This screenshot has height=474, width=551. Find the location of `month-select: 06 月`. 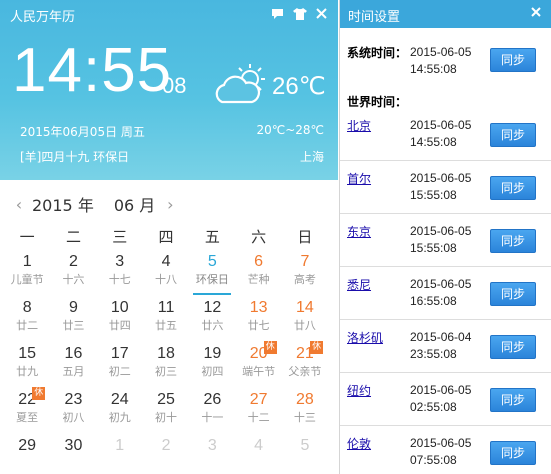

month-select: 06 月 is located at coordinates (134, 204).